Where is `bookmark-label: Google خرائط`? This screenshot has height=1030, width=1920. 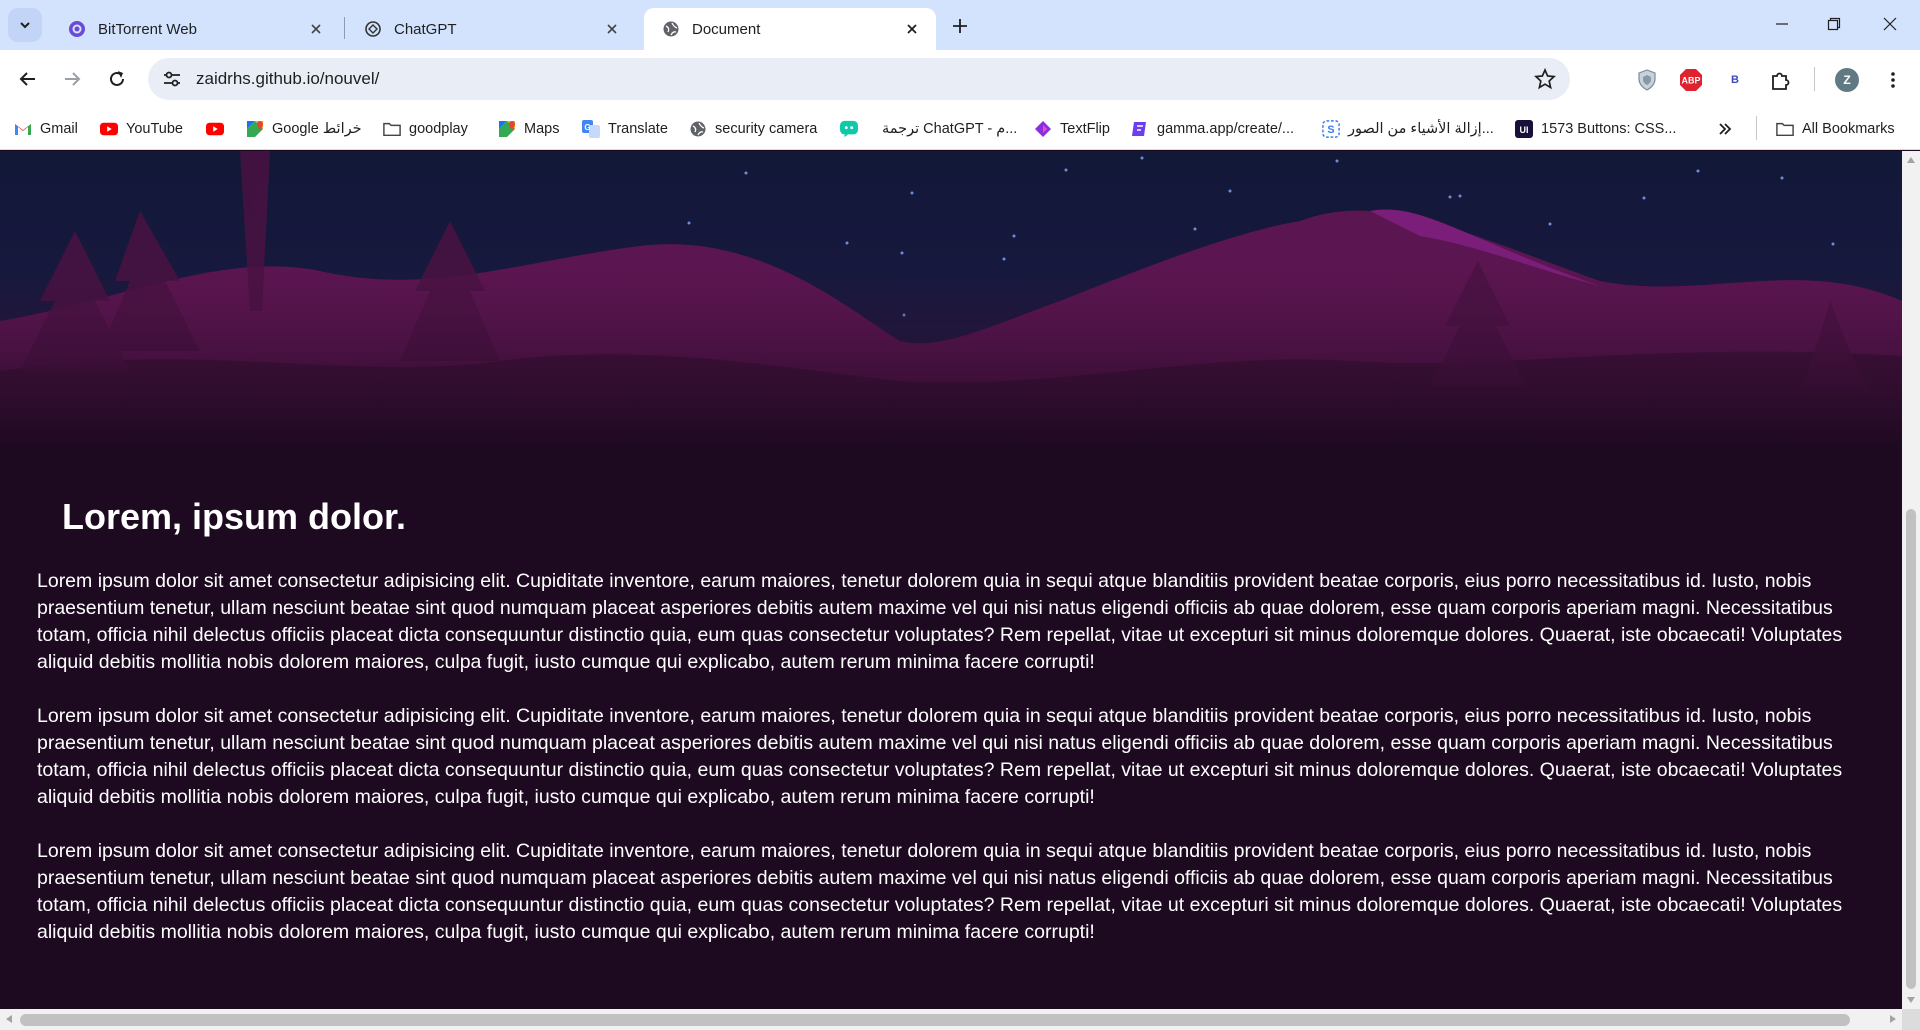
bookmark-label: Google خرائط is located at coordinates (317, 129).